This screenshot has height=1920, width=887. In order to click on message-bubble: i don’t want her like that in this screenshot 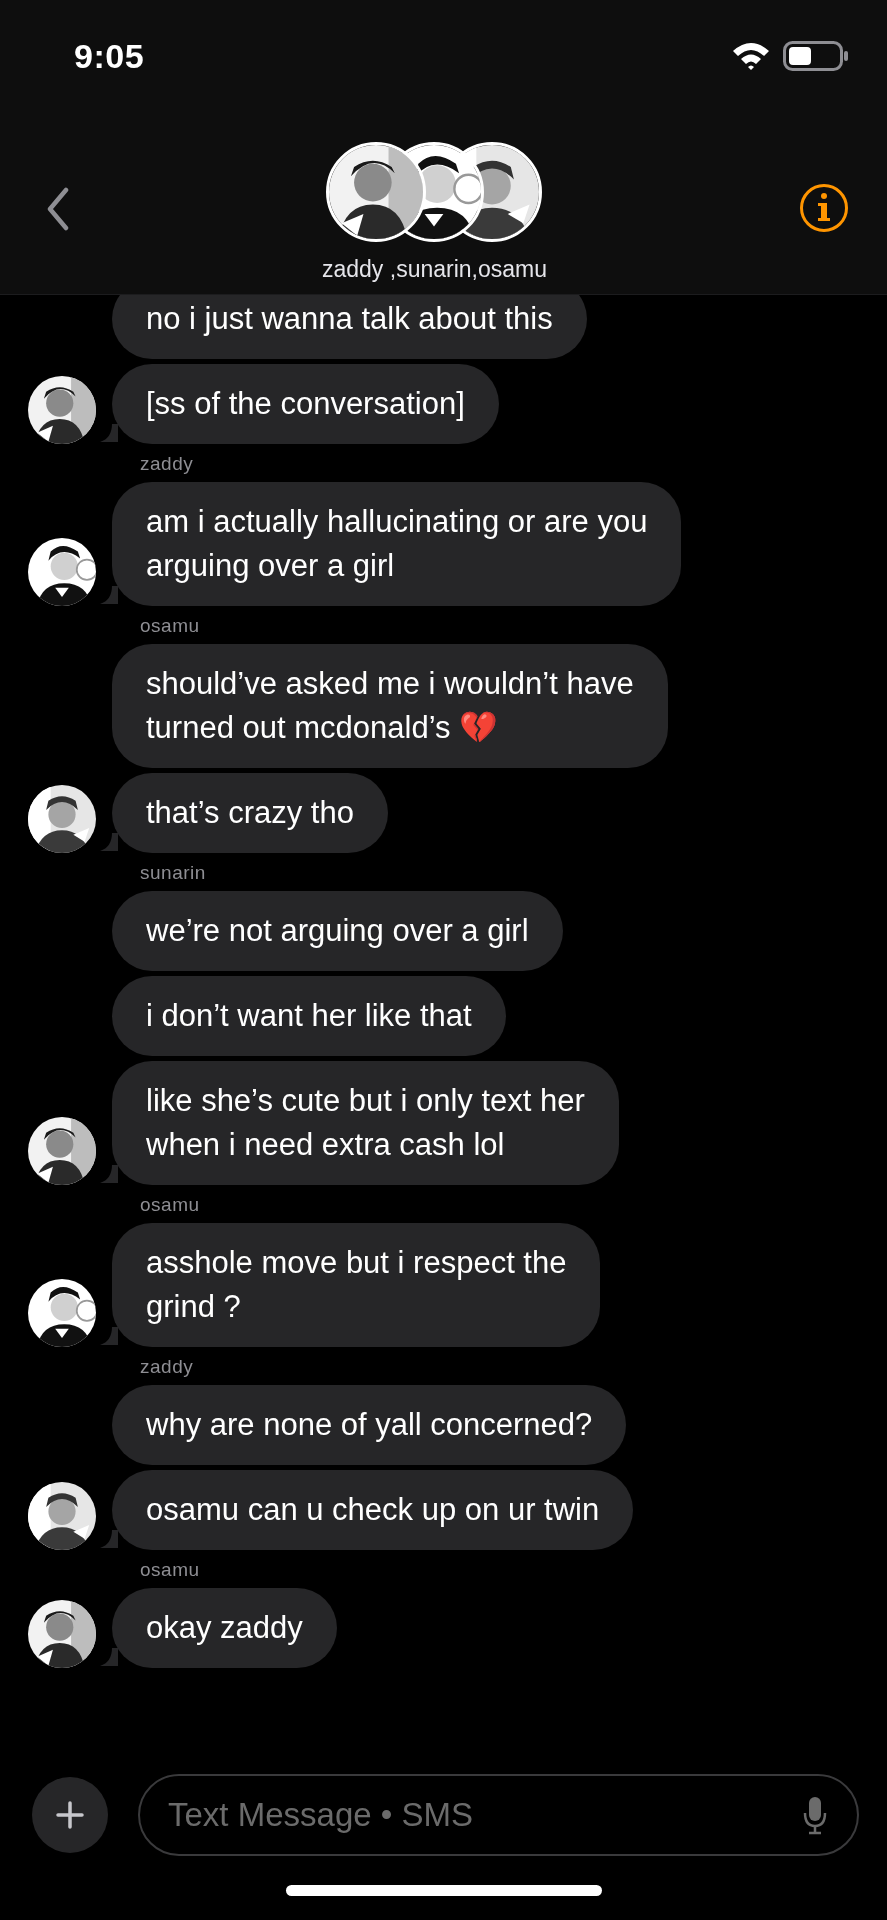, I will do `click(309, 1016)`.